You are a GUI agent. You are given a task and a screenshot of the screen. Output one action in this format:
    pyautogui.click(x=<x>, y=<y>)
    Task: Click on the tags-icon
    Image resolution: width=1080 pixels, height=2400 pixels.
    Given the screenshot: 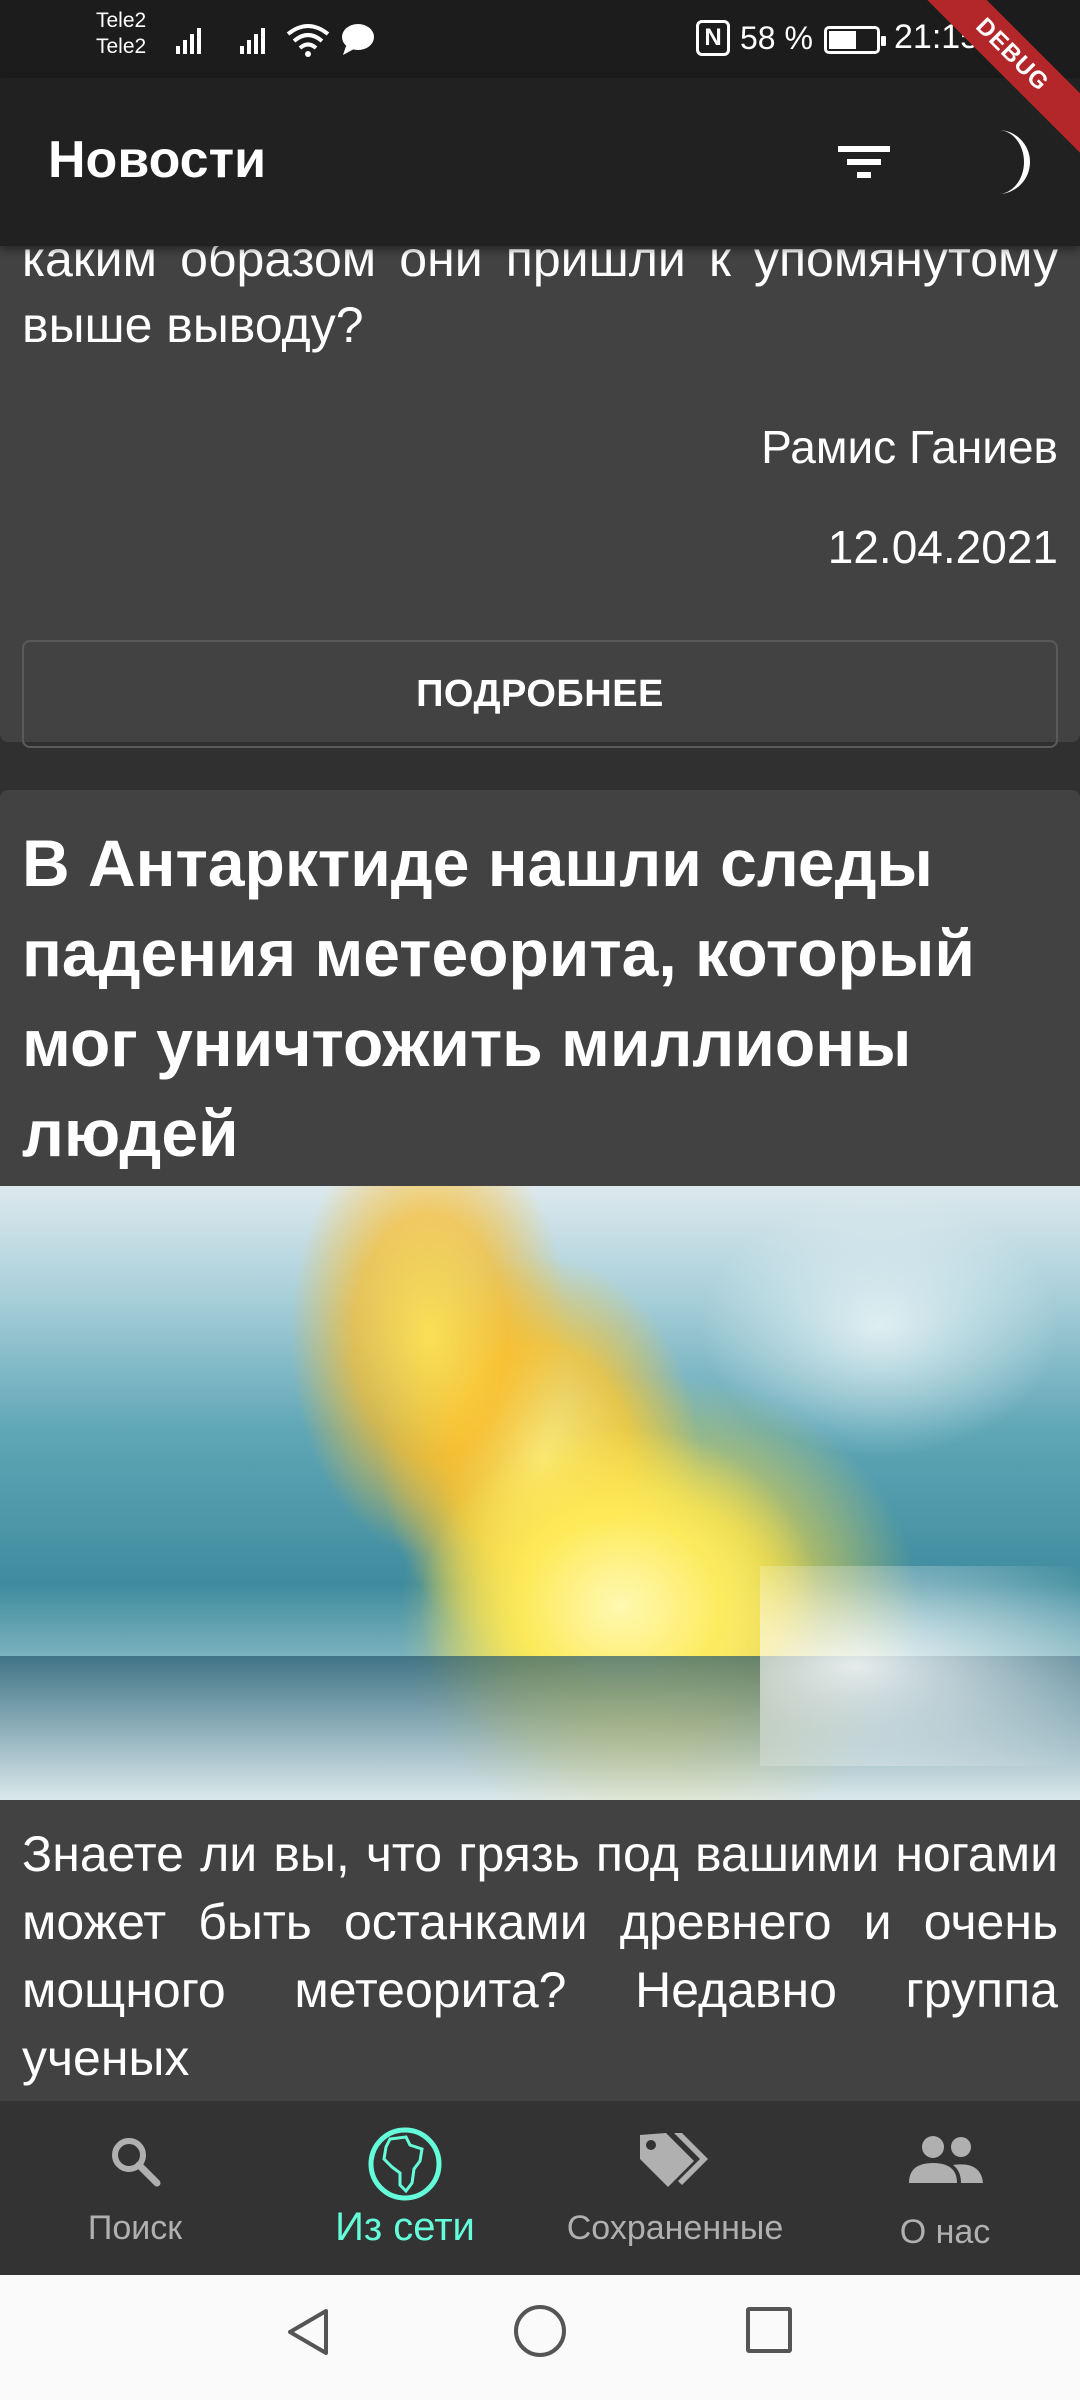 What is the action you would take?
    pyautogui.click(x=674, y=2160)
    